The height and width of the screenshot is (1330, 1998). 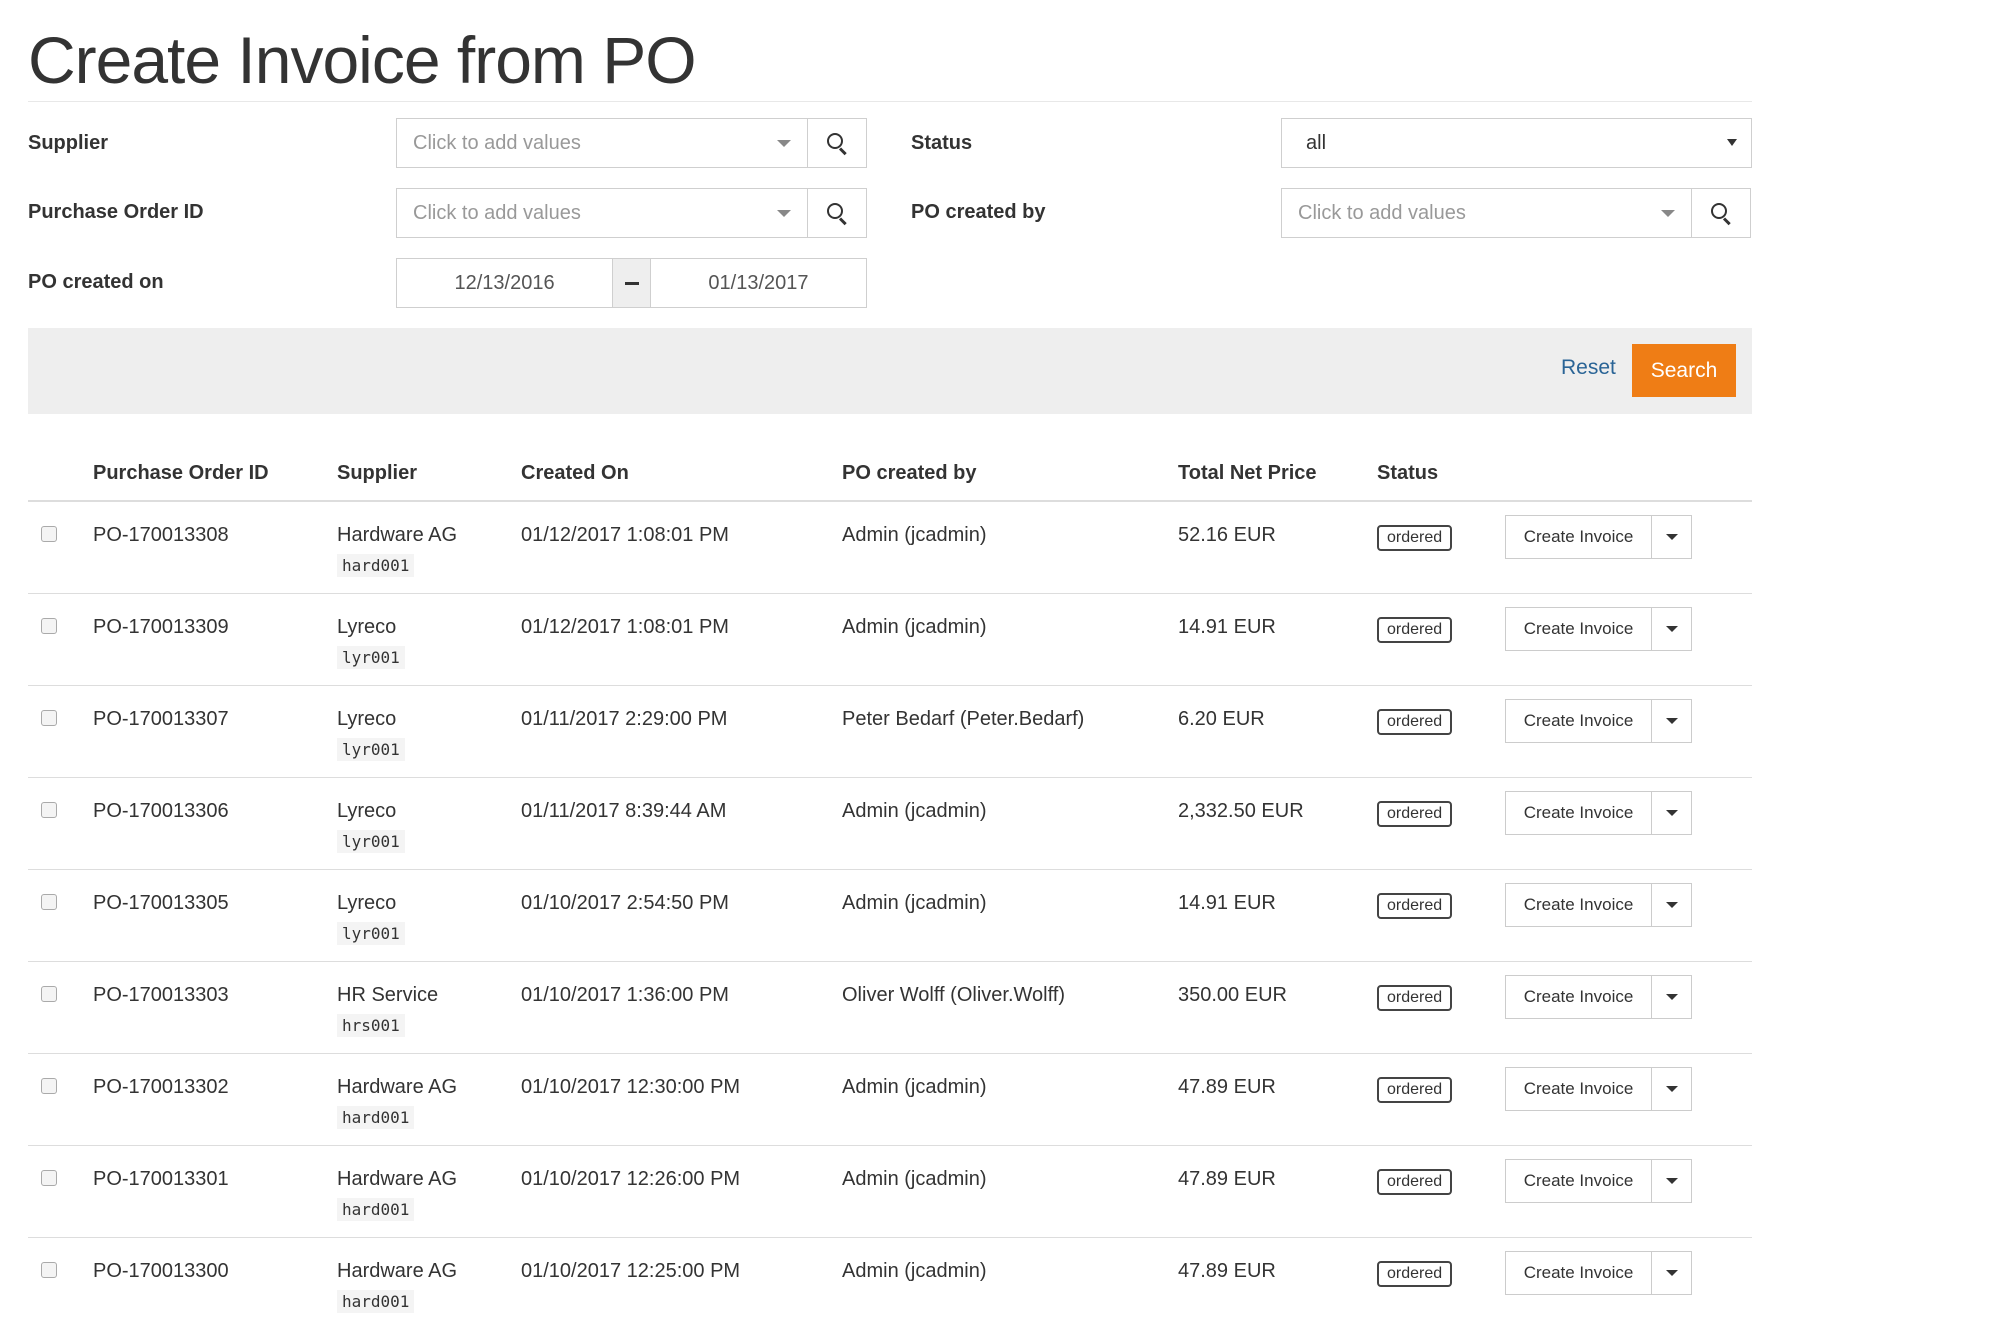 What do you see at coordinates (377, 473) in the screenshot?
I see `column-header-supplier: Supplier` at bounding box center [377, 473].